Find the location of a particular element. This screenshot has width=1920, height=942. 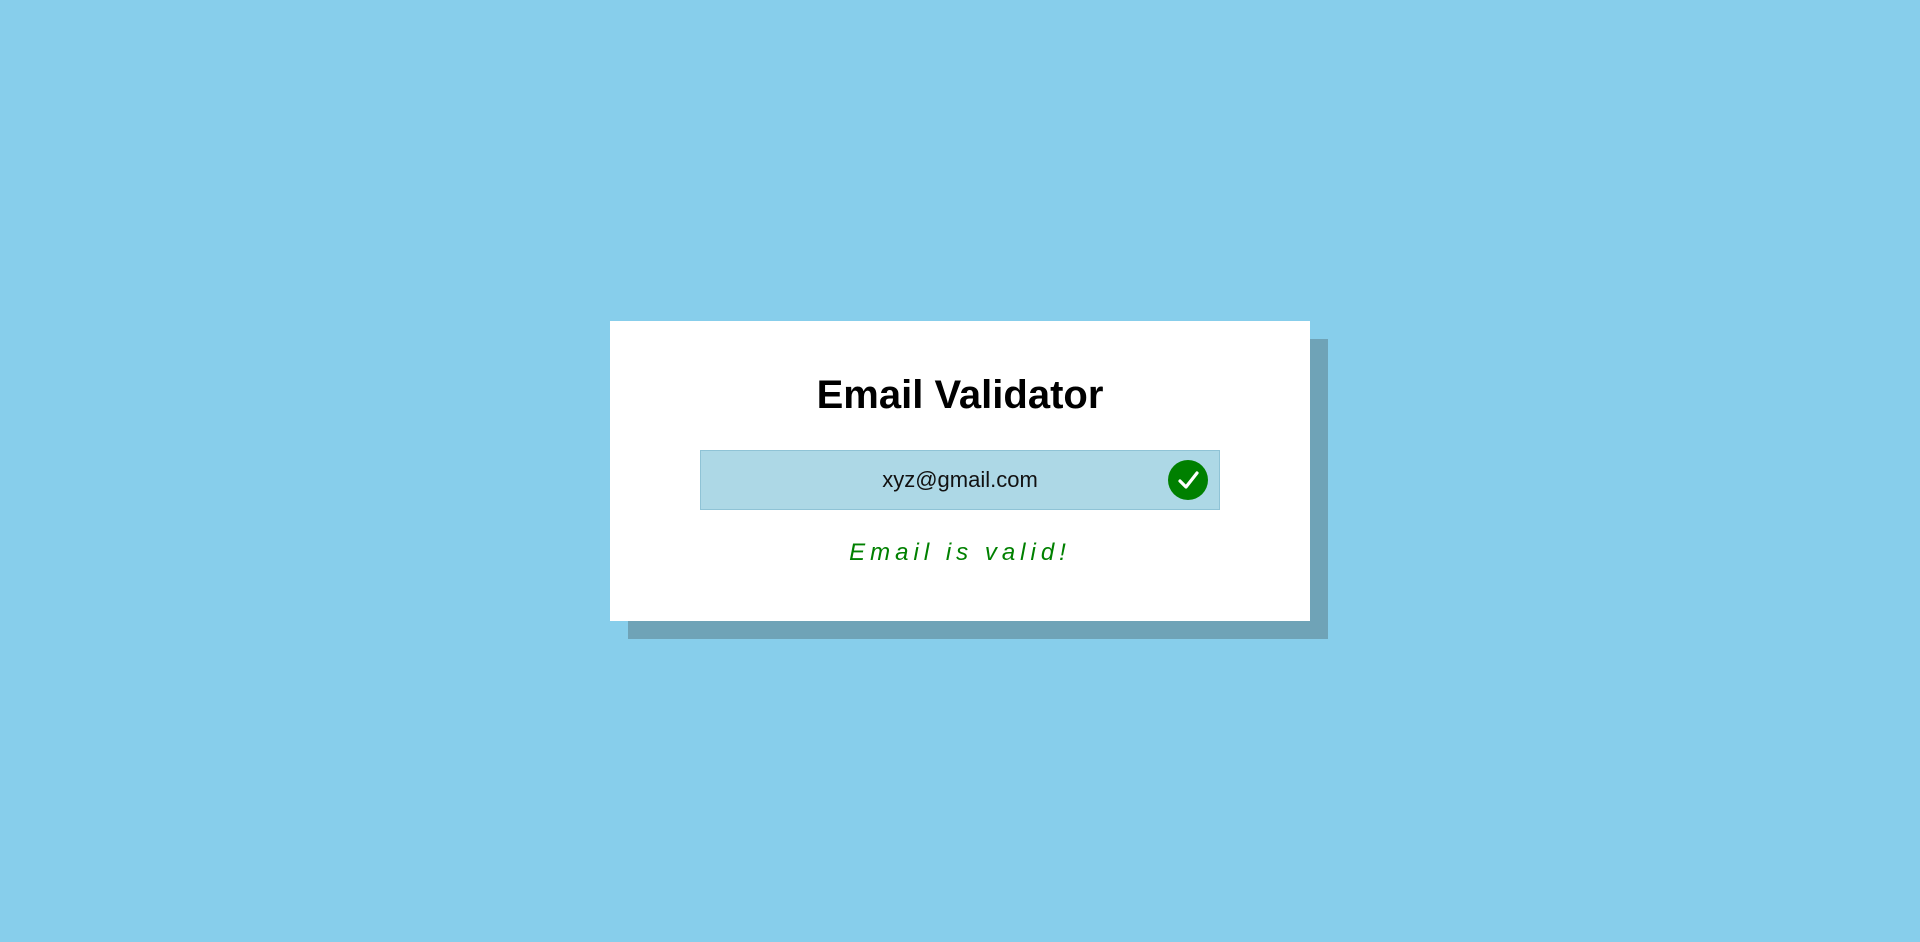

validator-card: Email Validator Email is valid! is located at coordinates (960, 471).